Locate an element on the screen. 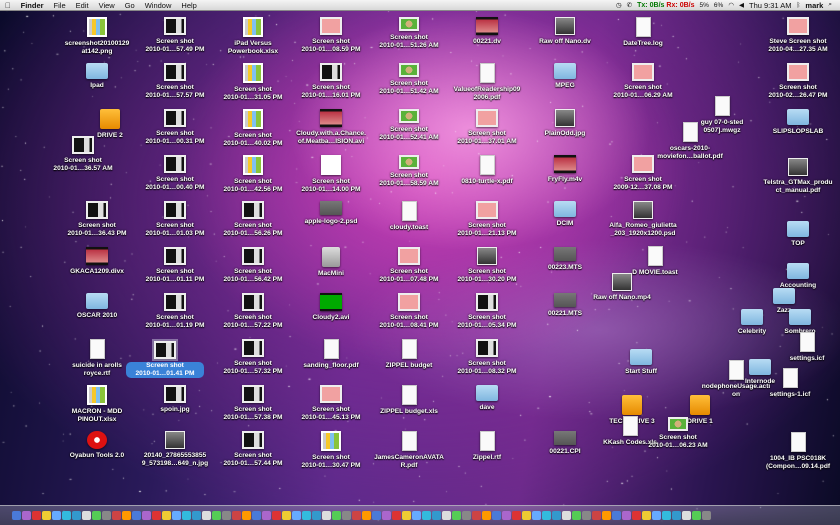 Image resolution: width=840 pixels, height=525 pixels. desktop-item: Zippel.rtf is located at coordinates (487, 446).